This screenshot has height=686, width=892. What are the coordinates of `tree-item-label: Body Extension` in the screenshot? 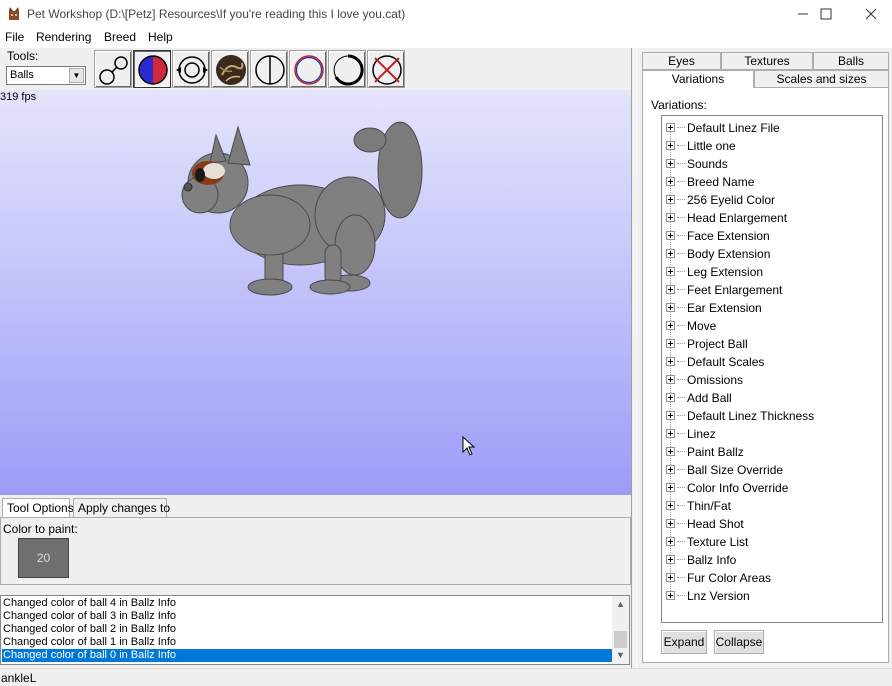 It's located at (728, 254).